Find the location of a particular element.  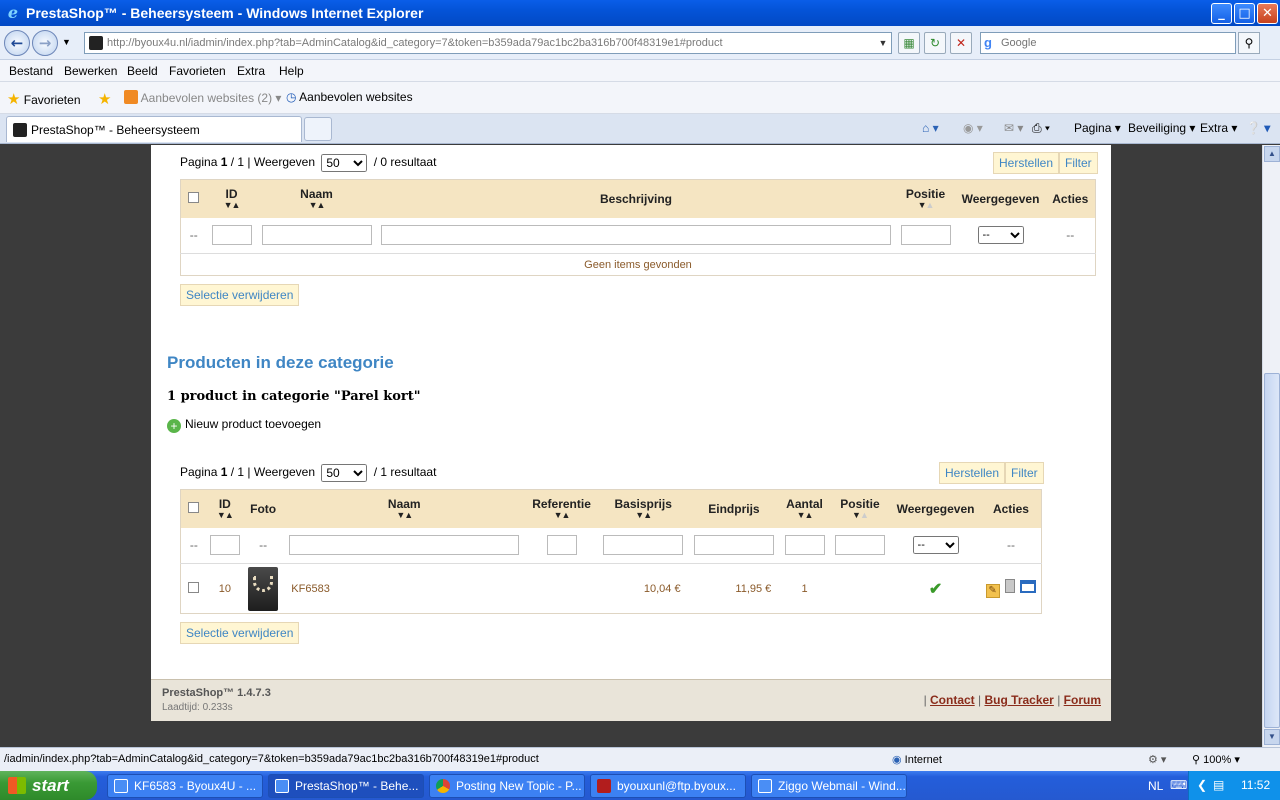

add-product-link: + Nieuw product toevoegen is located at coordinates (244, 425).